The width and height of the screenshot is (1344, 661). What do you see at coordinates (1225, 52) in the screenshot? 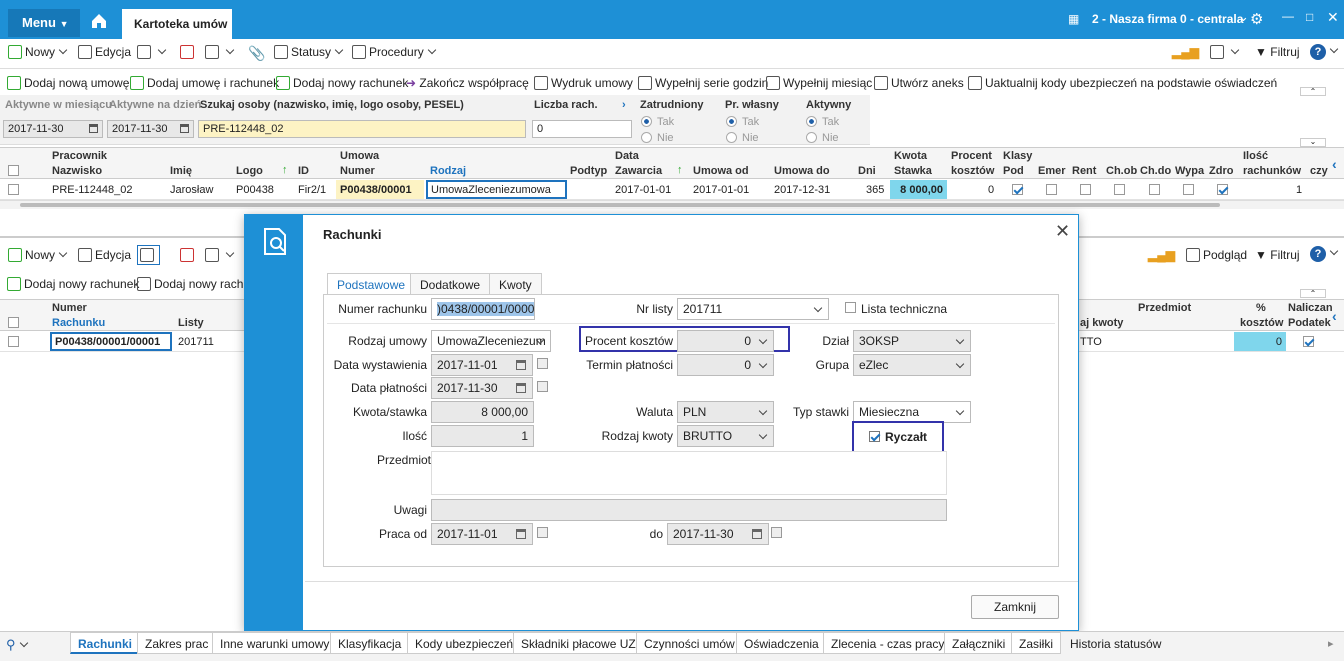
I see `settings-button` at bounding box center [1225, 52].